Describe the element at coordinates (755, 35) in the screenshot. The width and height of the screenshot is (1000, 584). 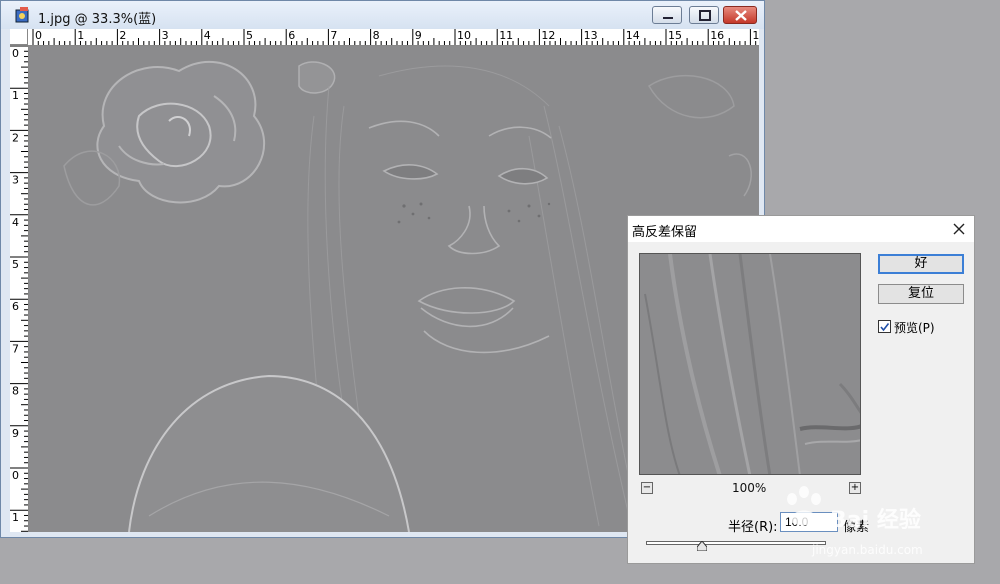
I see `ruler-label: 17` at that location.